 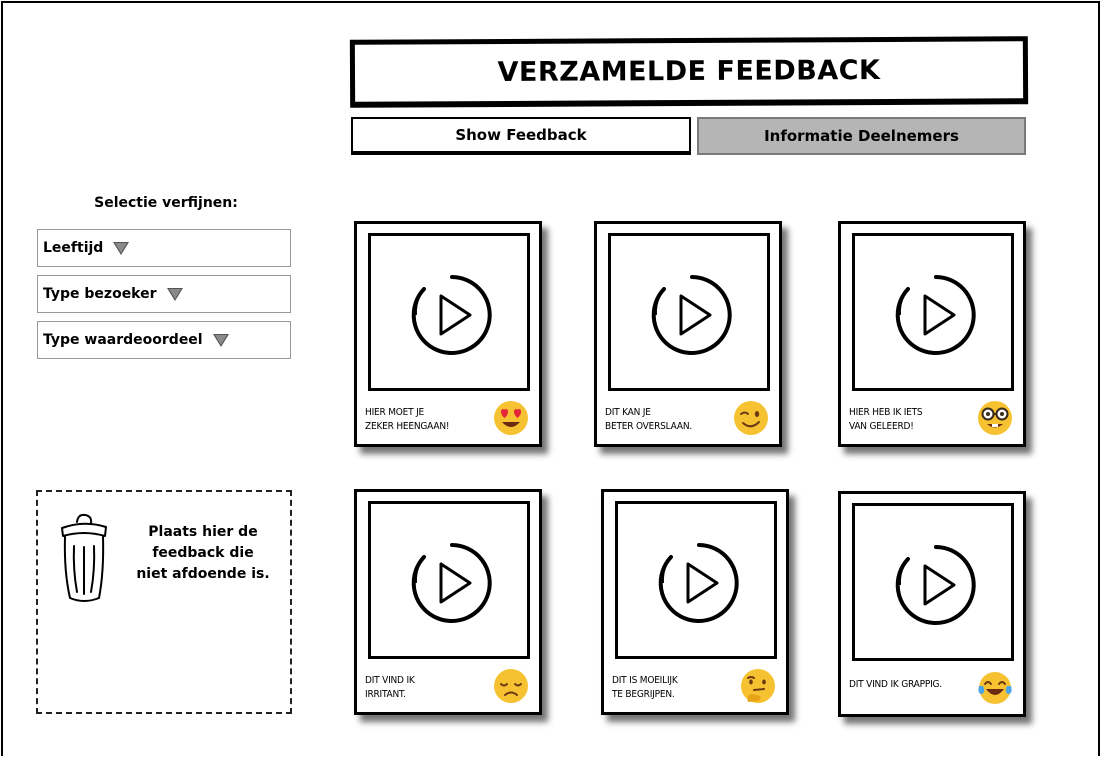 What do you see at coordinates (84, 557) in the screenshot?
I see `trash-can-icon` at bounding box center [84, 557].